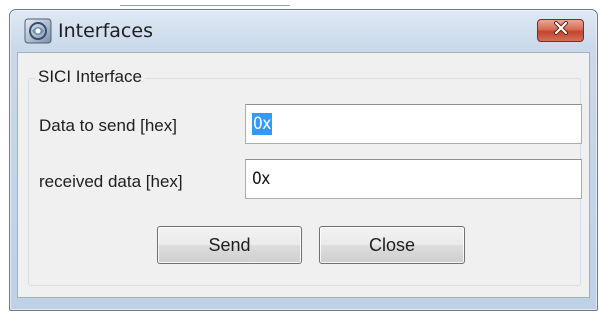 The width and height of the screenshot is (601, 314). I want to click on background-window-border, so click(205, 3).